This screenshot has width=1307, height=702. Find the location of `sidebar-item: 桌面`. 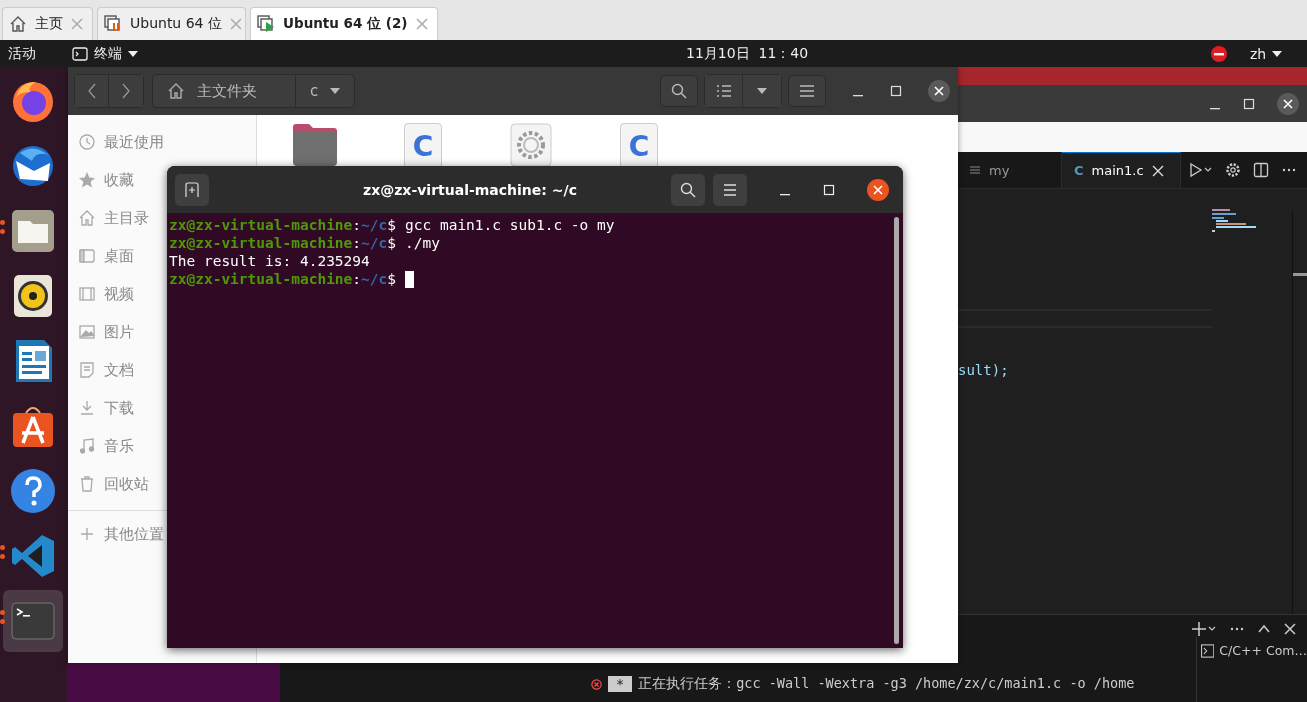

sidebar-item: 桌面 is located at coordinates (102, 256).